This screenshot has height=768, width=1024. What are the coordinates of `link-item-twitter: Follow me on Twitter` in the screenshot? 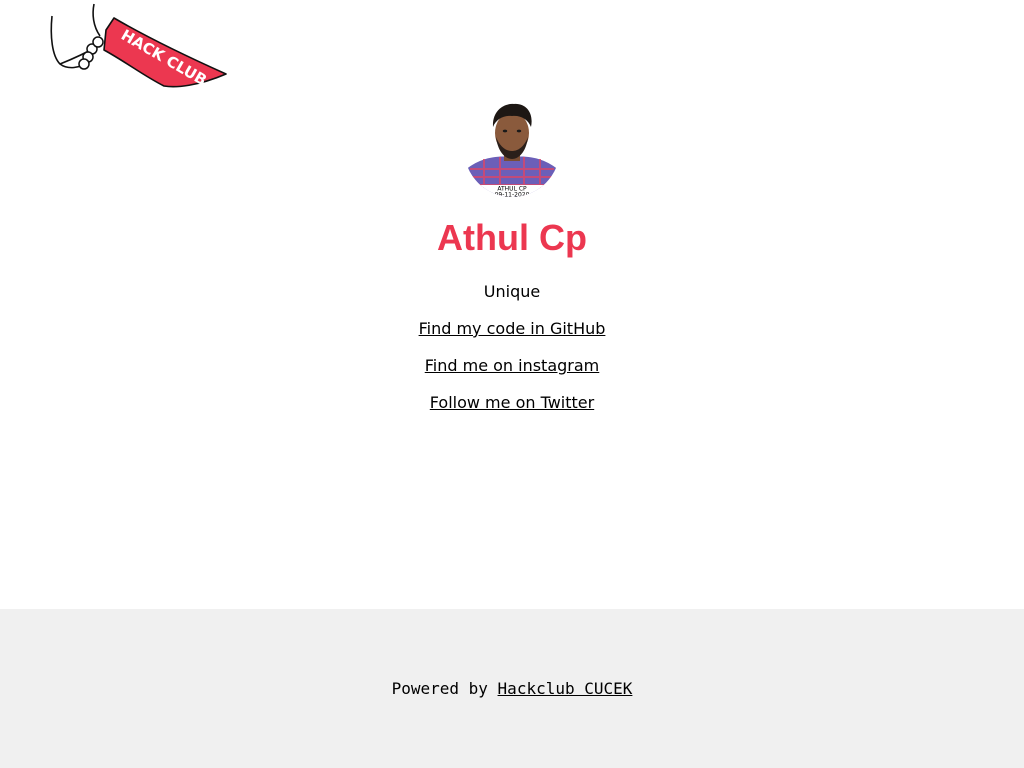 It's located at (512, 403).